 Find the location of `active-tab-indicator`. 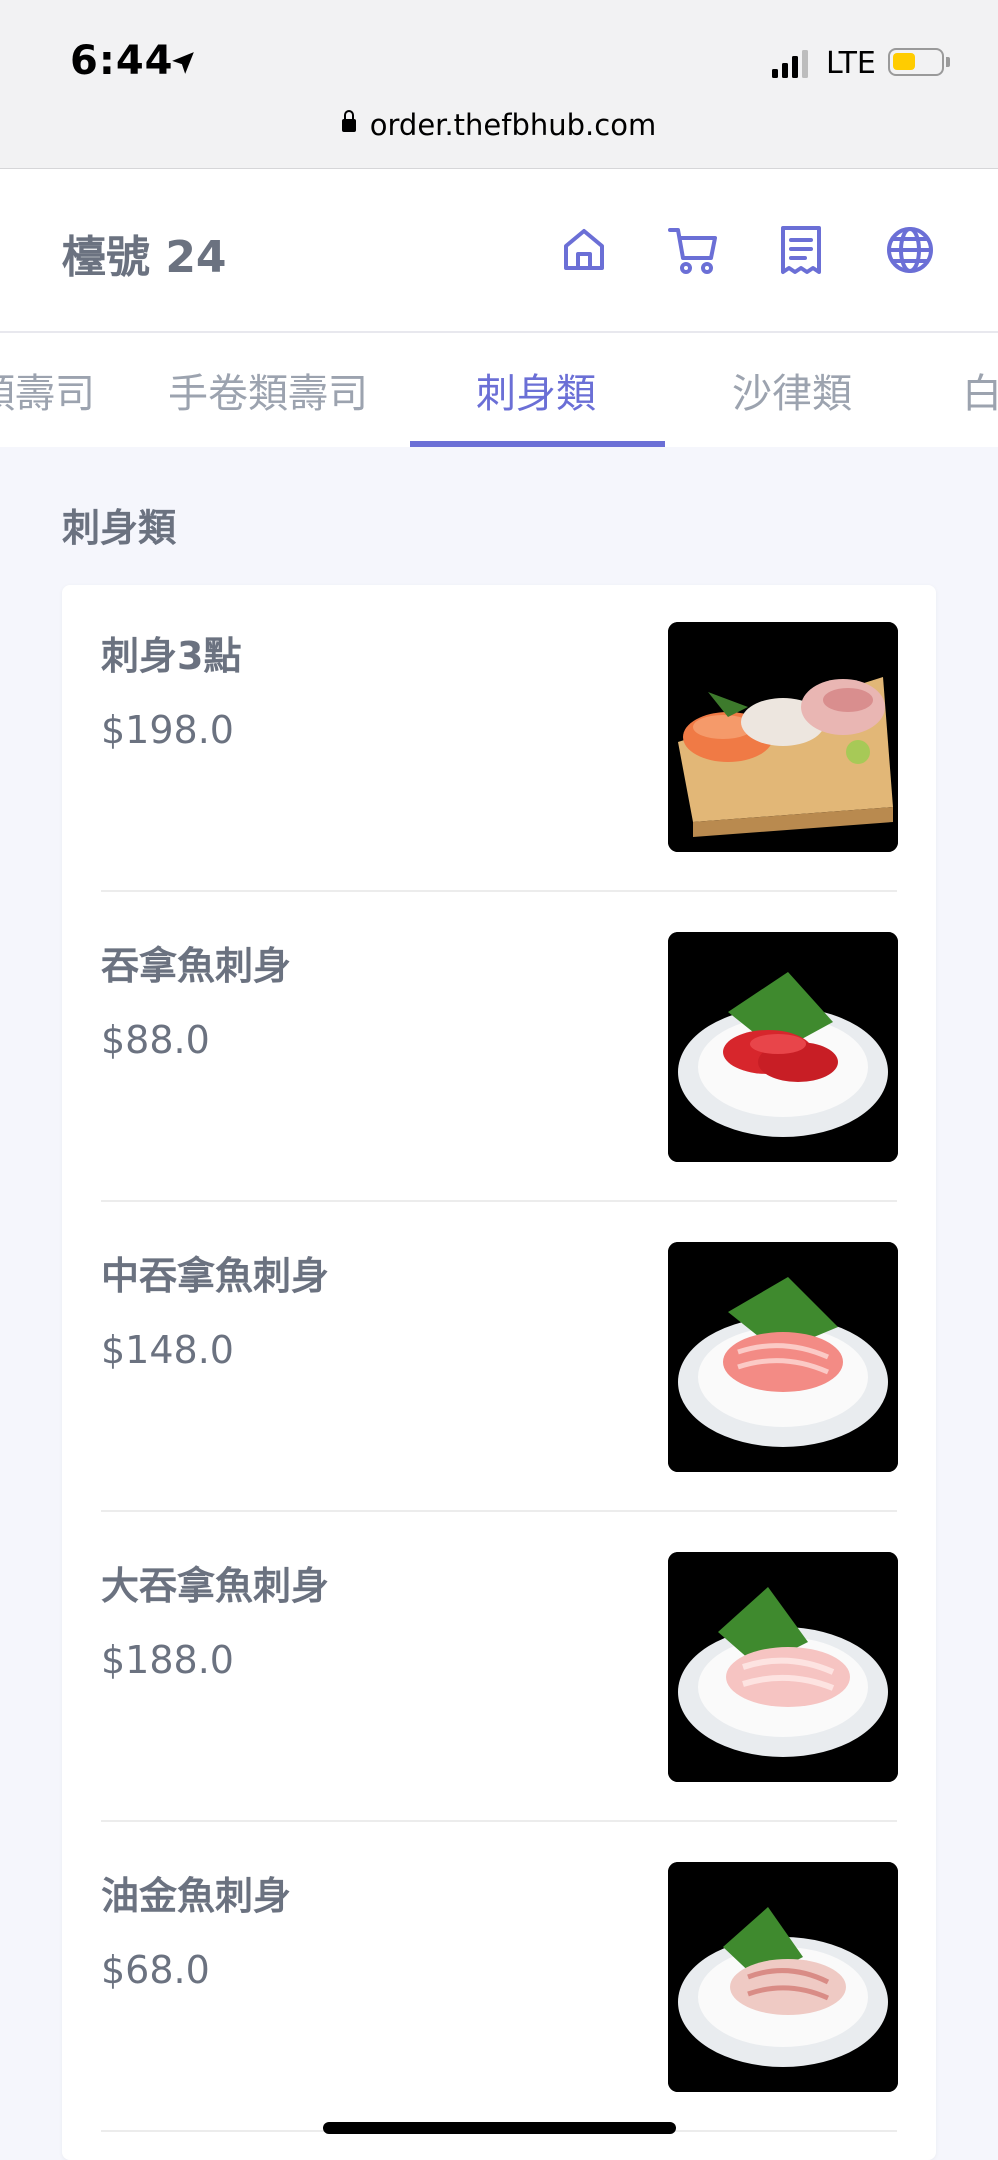

active-tab-indicator is located at coordinates (537, 444).